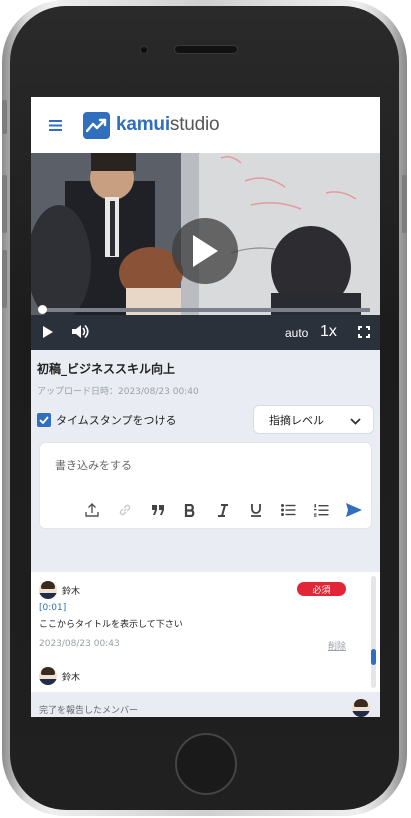  What do you see at coordinates (116, 420) in the screenshot?
I see `timestamp-checkbox-label: タイムスタンプをつける` at bounding box center [116, 420].